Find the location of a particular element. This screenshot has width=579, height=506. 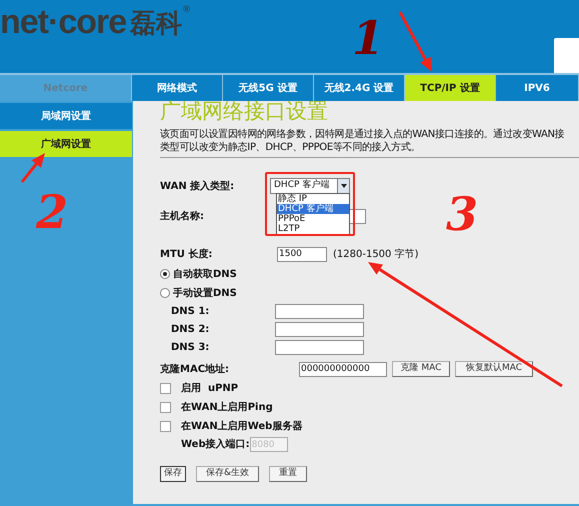

page-title: 广域网络接口设置 is located at coordinates (244, 111).